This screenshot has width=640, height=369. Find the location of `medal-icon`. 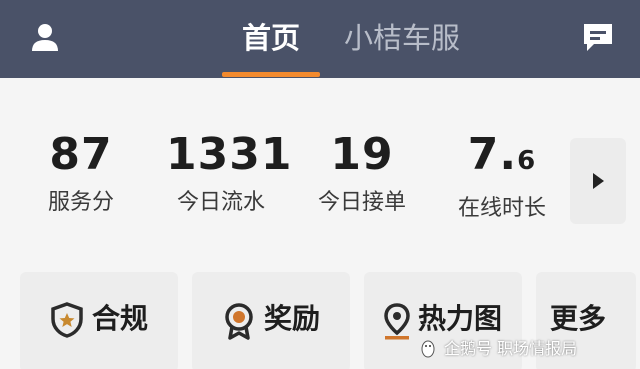

medal-icon is located at coordinates (239, 323).